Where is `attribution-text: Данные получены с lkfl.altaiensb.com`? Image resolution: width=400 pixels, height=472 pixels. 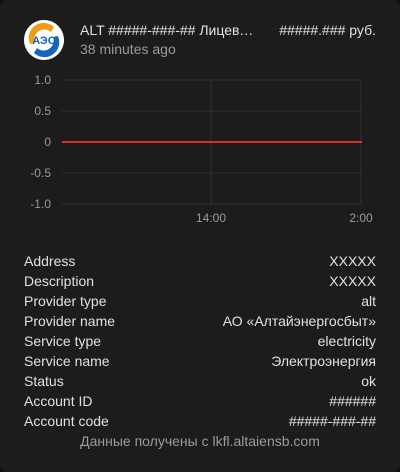
attribution-text: Данные получены с lkfl.altaiensb.com is located at coordinates (200, 441).